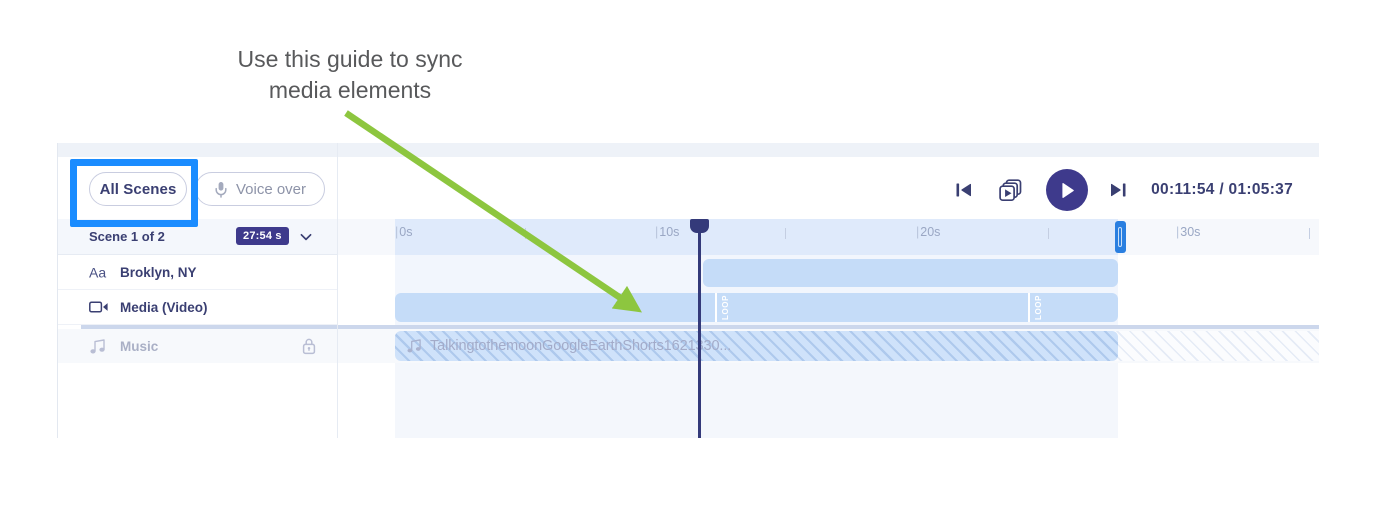 This screenshot has height=514, width=1400. What do you see at coordinates (1188, 232) in the screenshot?
I see `ruler-tick-30: |30s` at bounding box center [1188, 232].